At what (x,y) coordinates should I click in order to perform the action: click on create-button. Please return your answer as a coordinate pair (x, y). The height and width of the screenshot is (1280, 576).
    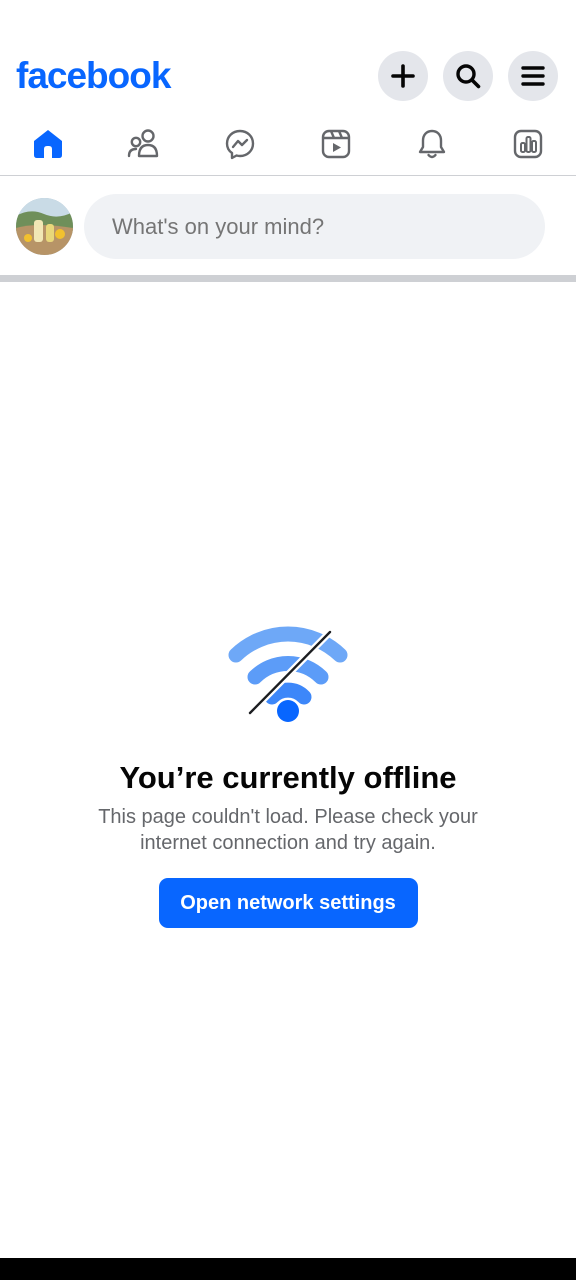
    Looking at the image, I should click on (403, 76).